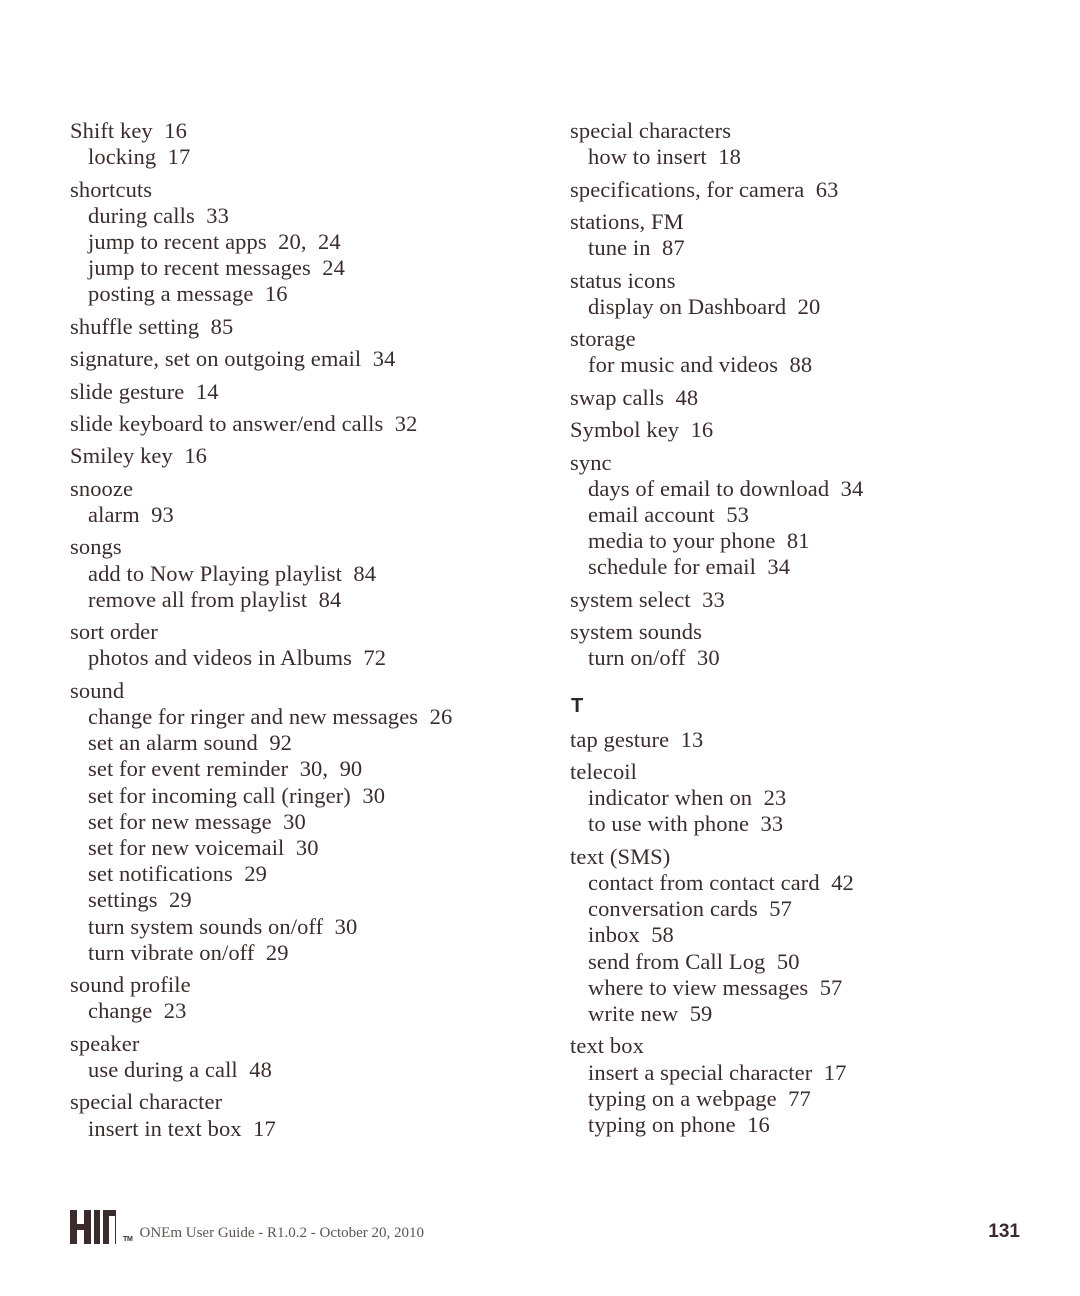  What do you see at coordinates (654, 658) in the screenshot?
I see `index-subentry: turn on/off 30` at bounding box center [654, 658].